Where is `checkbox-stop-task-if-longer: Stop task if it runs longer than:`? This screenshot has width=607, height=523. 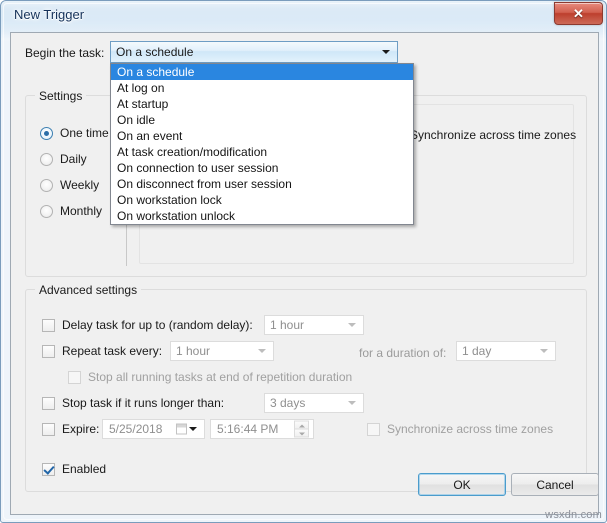 checkbox-stop-task-if-longer: Stop task if it runs longer than: is located at coordinates (133, 403).